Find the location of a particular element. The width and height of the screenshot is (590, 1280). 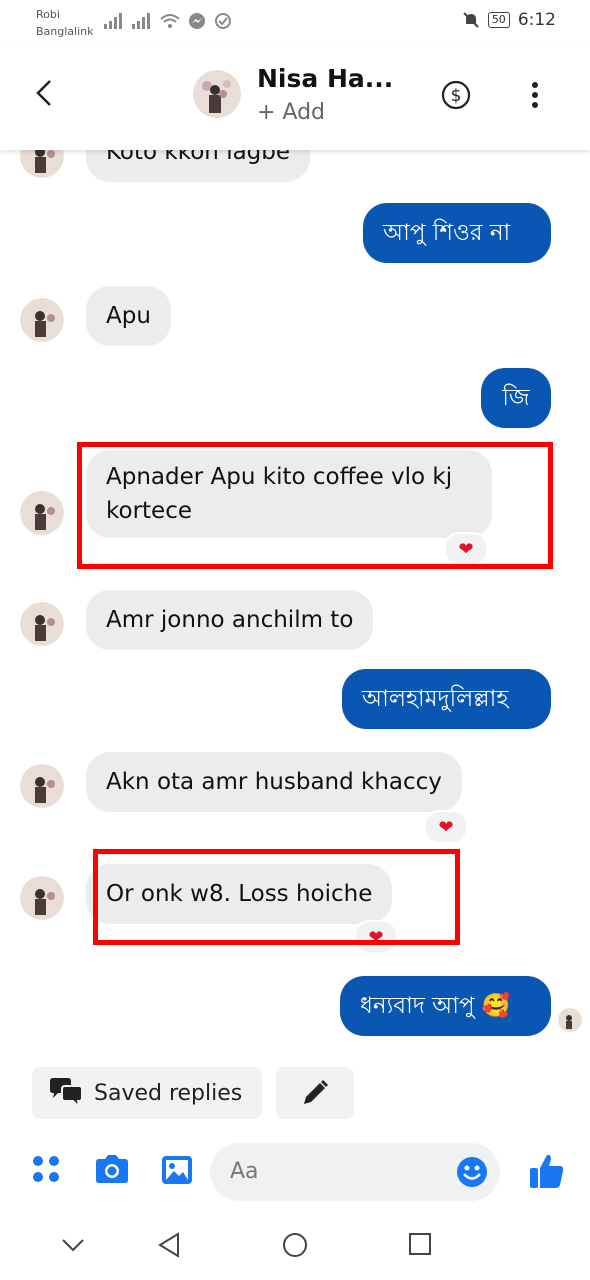

status-bar: Robi Banglalink 50 6:12 is located at coordinates (295, 24).